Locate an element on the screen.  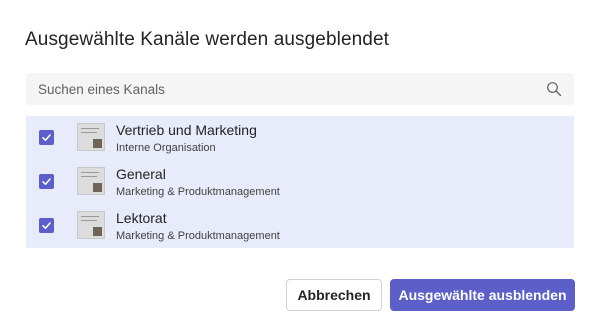
search-box is located at coordinates (300, 89).